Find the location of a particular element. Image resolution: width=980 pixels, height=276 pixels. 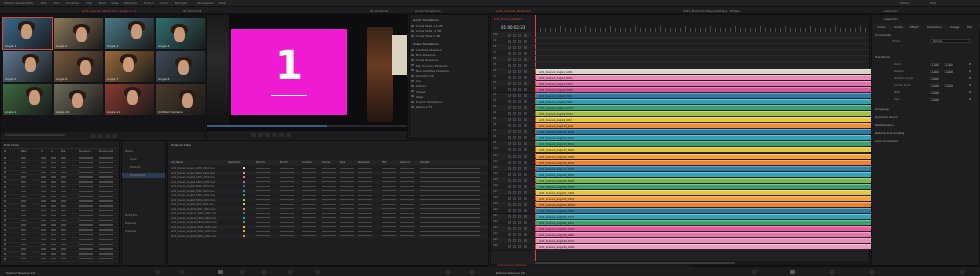

media-pool-column-header: Audio Ch is located at coordinates (405, 162).